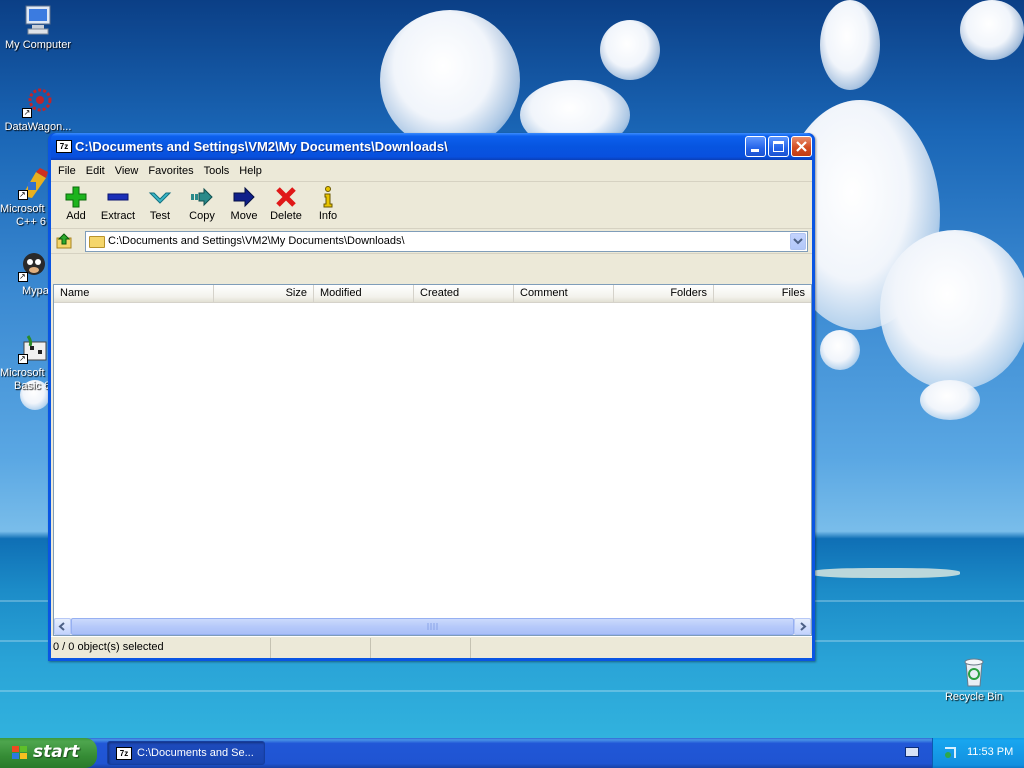  What do you see at coordinates (95, 171) in the screenshot?
I see `menu-edit: Edit` at bounding box center [95, 171].